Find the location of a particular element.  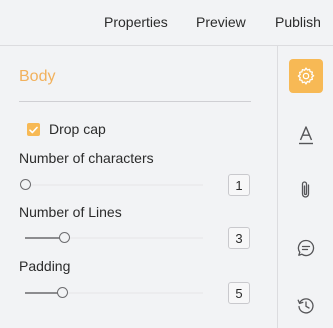

paperclip-icon is located at coordinates (305, 189).